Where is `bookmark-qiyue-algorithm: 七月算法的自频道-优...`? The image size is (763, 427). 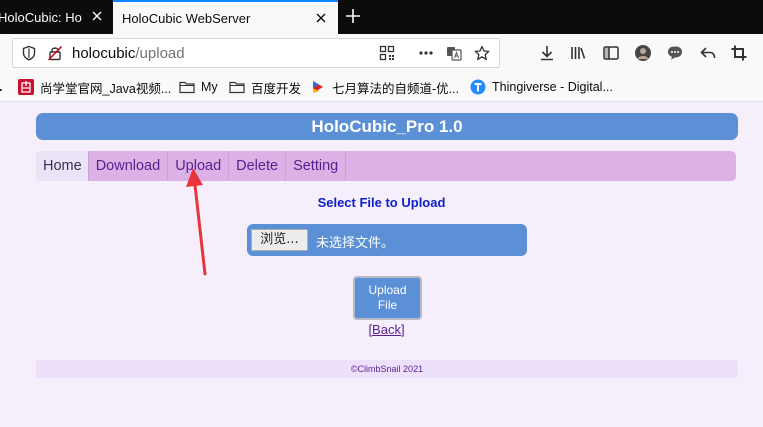 bookmark-qiyue-algorithm: 七月算法的自频道-优... is located at coordinates (384, 87).